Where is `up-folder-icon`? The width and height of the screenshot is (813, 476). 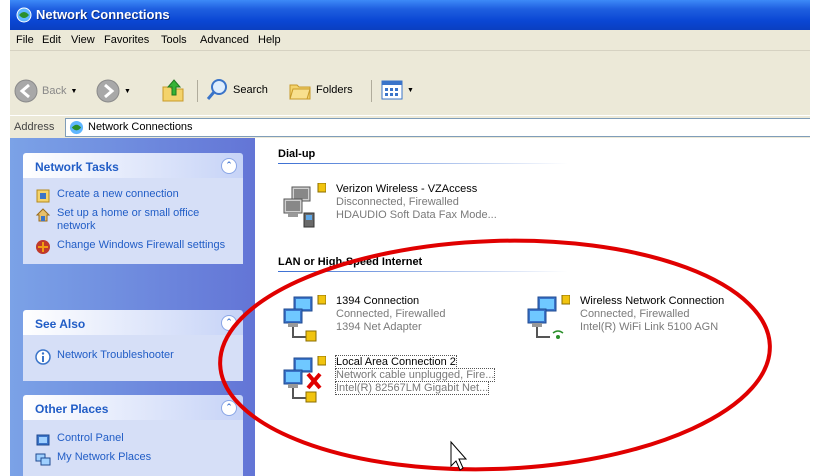
up-folder-icon is located at coordinates (173, 90).